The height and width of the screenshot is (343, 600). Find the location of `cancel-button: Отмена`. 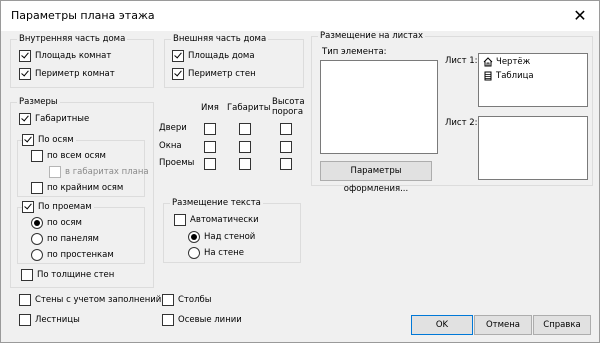

cancel-button: Отмена is located at coordinates (503, 325).